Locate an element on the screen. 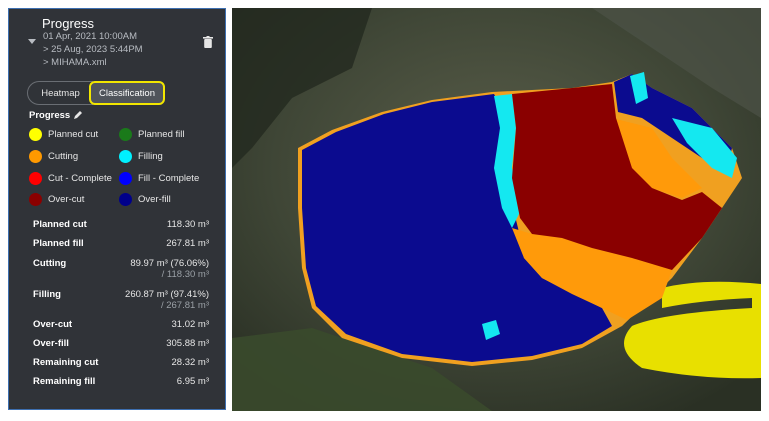  legend-over-cut: Over-cut is located at coordinates (56, 199).